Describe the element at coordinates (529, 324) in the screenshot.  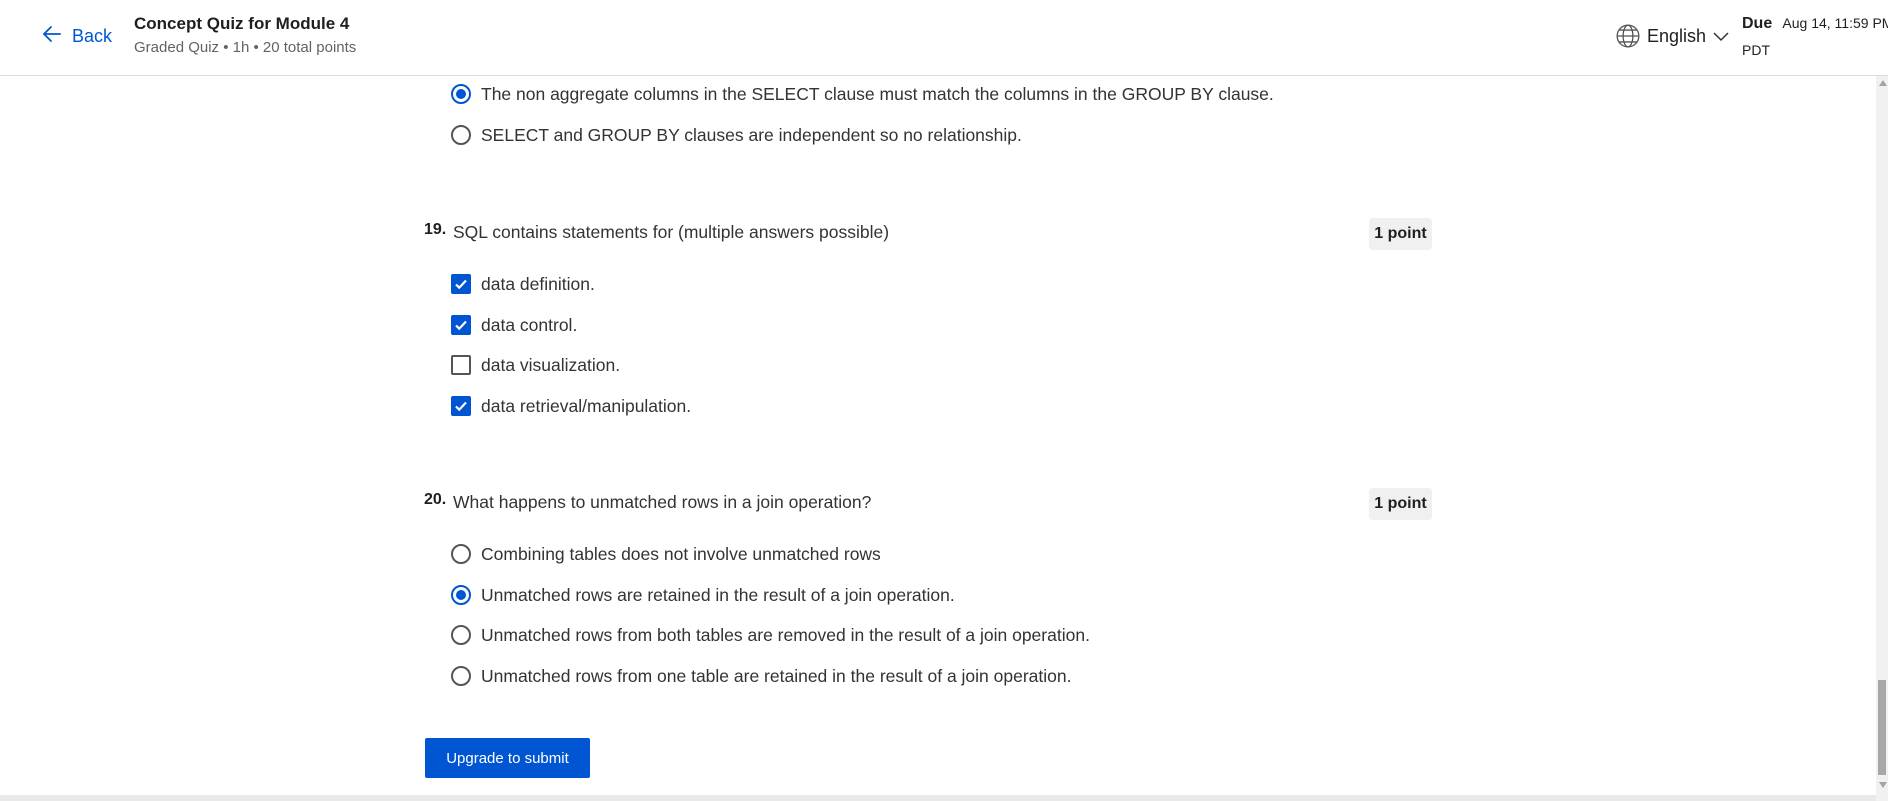
I see `option-label: data control.` at that location.